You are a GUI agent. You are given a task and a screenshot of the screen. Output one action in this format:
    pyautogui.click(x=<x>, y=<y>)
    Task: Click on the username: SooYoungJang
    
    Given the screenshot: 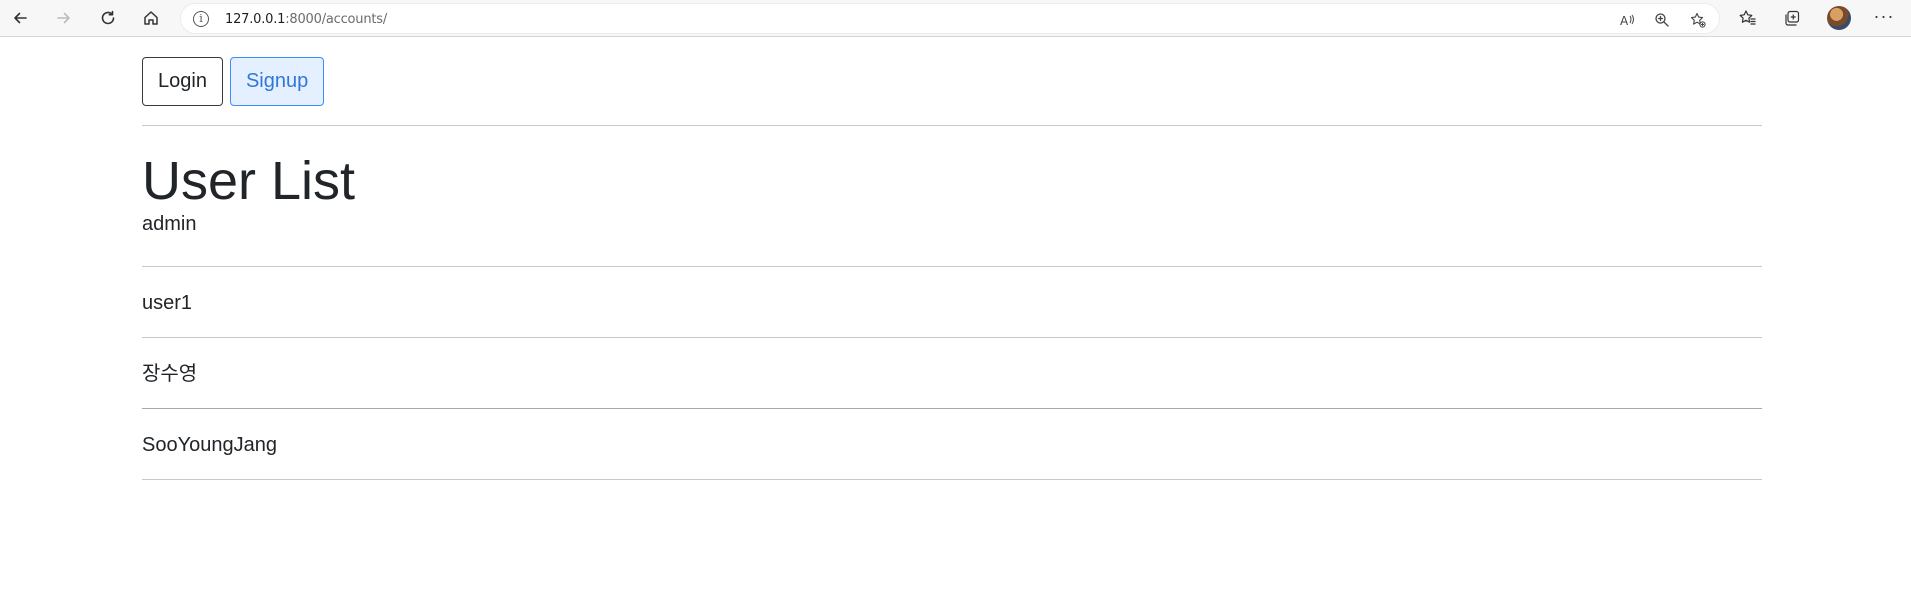 What is the action you would take?
    pyautogui.click(x=209, y=445)
    